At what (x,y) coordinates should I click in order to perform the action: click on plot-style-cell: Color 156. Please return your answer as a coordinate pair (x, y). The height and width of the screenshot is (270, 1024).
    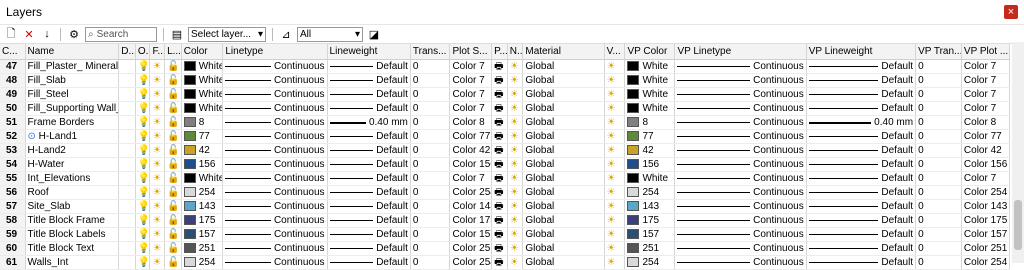
    Looking at the image, I should click on (471, 164).